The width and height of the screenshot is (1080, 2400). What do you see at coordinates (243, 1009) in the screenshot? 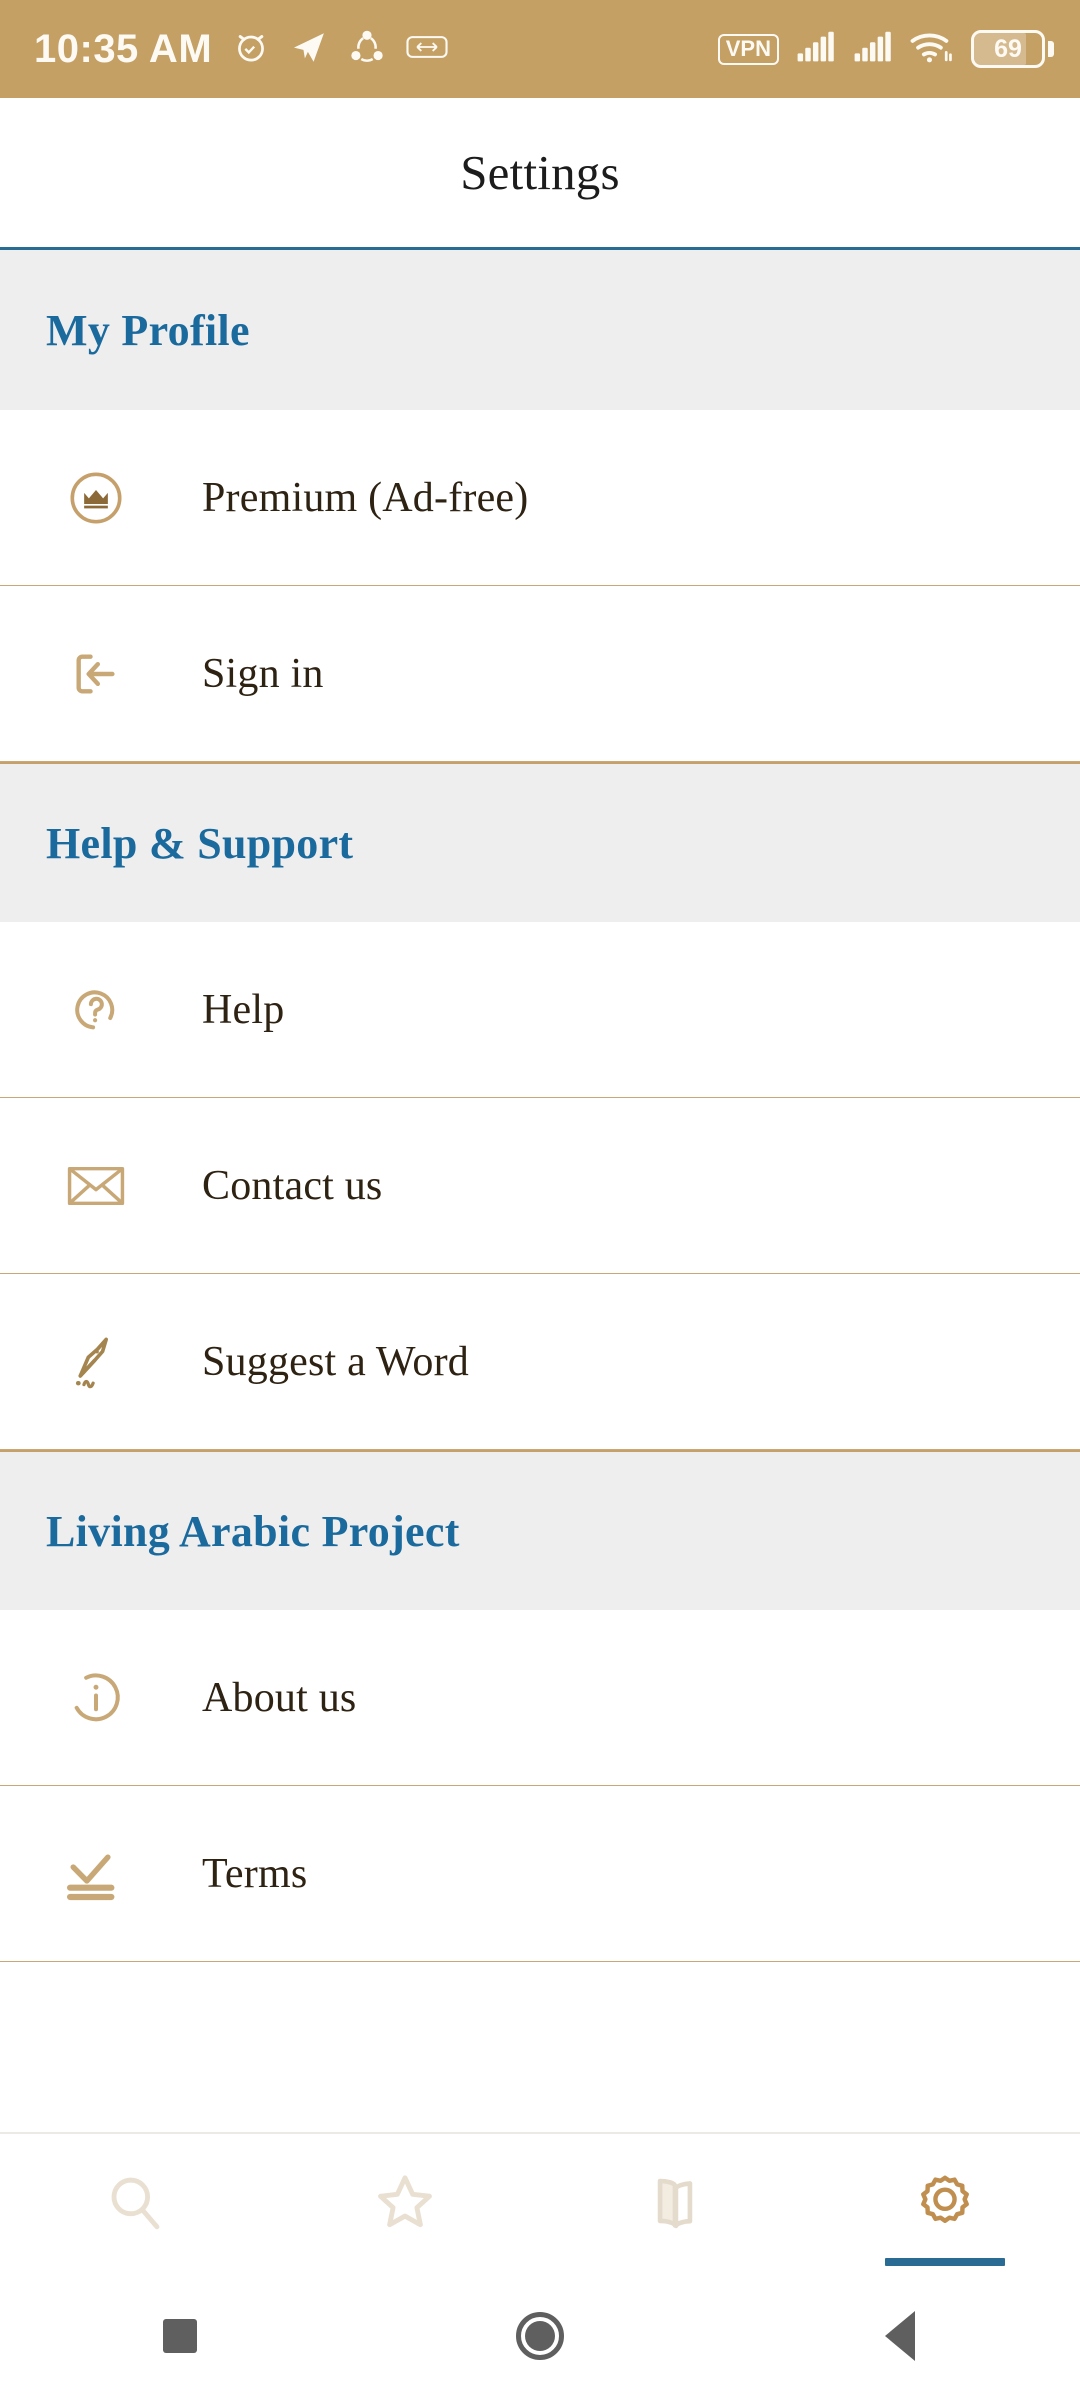
I see `row-label: Help` at bounding box center [243, 1009].